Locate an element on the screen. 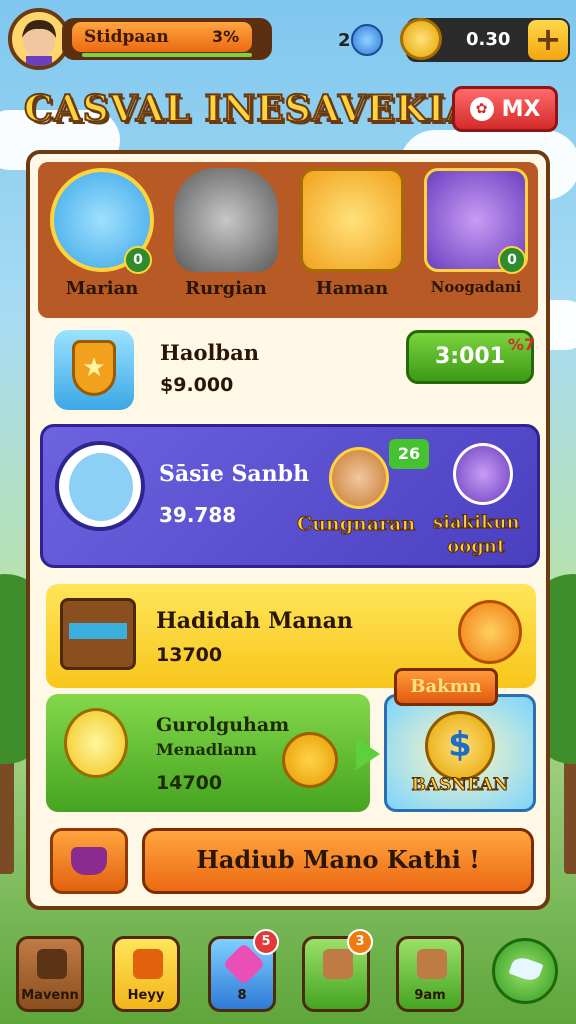  idea-subtitle: Menadlann is located at coordinates (206, 749).